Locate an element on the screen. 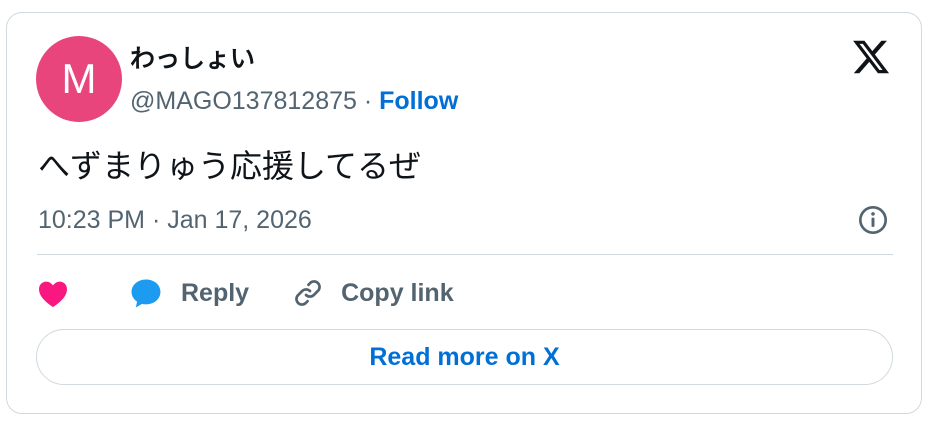 The height and width of the screenshot is (424, 932). author-handle-line: @MAGO137812875 · Follow is located at coordinates (294, 101).